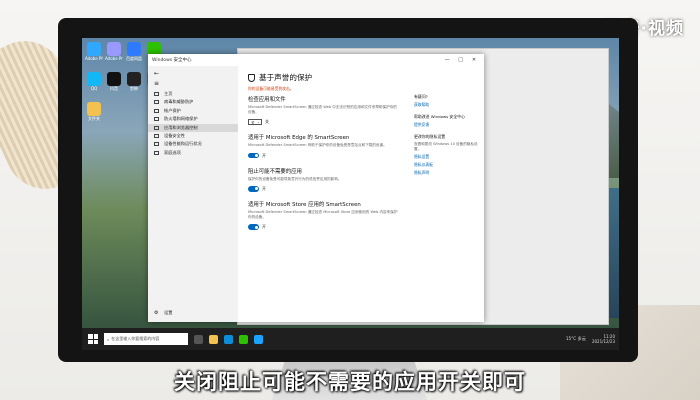 Image resolution: width=700 pixels, height=400 pixels. What do you see at coordinates (295, 178) in the screenshot?
I see `section-desc: 保护你的设备免受可能导致意外行为的低信誉应用的影响。` at bounding box center [295, 178].